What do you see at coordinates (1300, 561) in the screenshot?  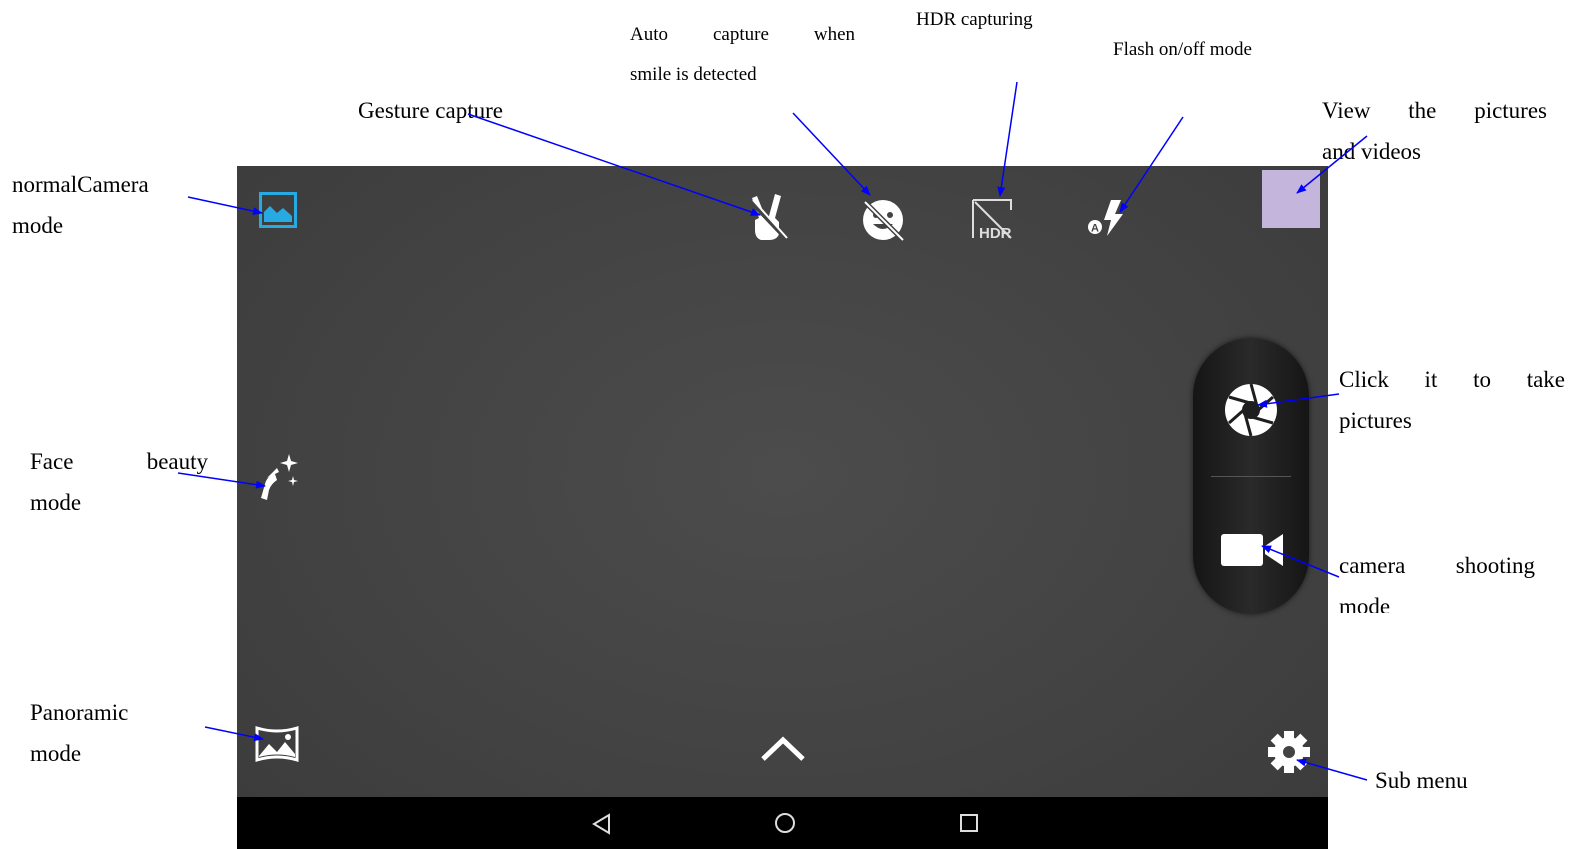 I see `arrow-video` at bounding box center [1300, 561].